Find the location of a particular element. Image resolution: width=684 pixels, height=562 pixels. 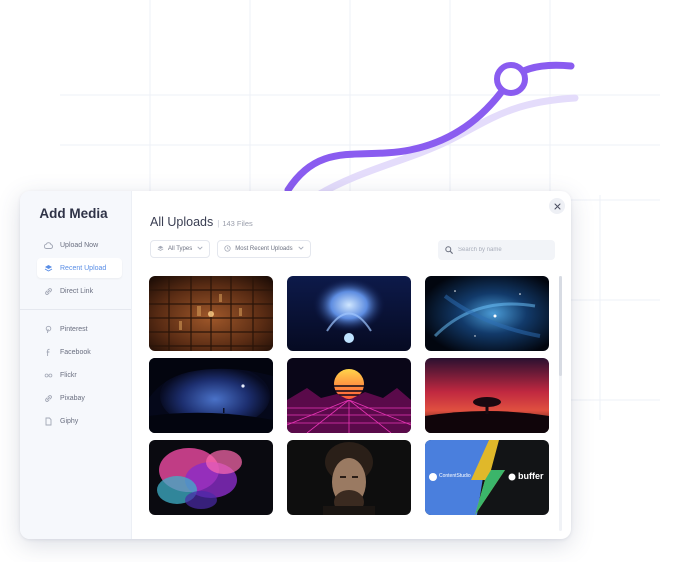

sidebar-item-pixabay: Pixabay is located at coordinates (79, 398).